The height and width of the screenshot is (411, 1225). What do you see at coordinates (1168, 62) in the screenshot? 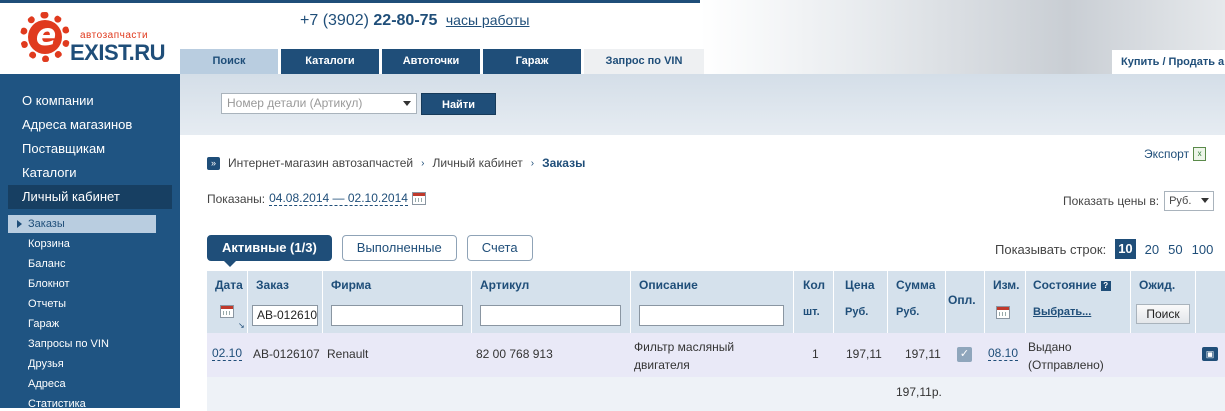
I see `buy-sell-link: Купить / Продать а` at bounding box center [1168, 62].